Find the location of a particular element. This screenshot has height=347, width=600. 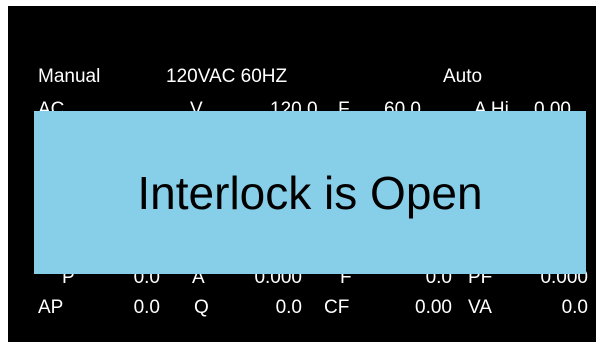

crest-factor-value: 0.00 is located at coordinates (433, 307).